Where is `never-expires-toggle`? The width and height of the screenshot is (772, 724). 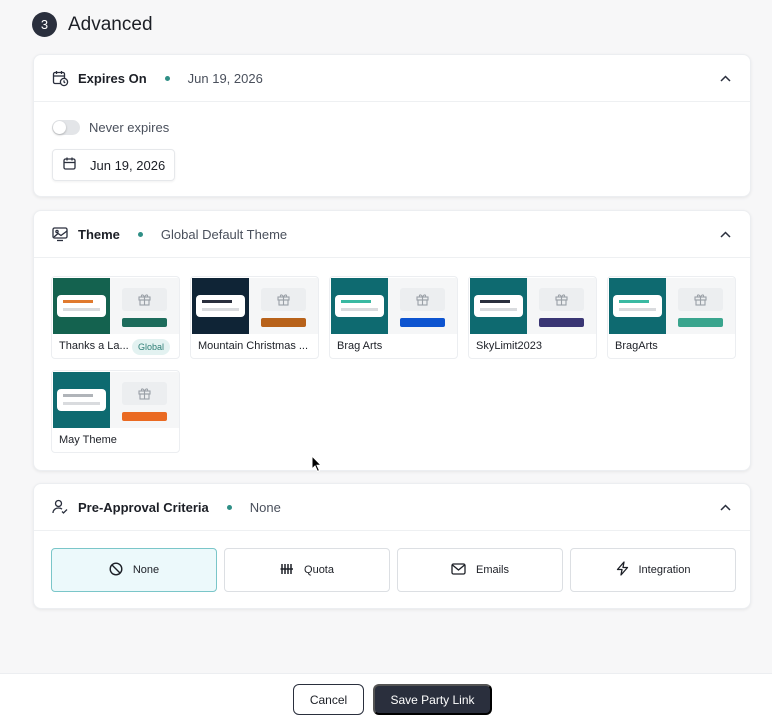
never-expires-toggle is located at coordinates (66, 127).